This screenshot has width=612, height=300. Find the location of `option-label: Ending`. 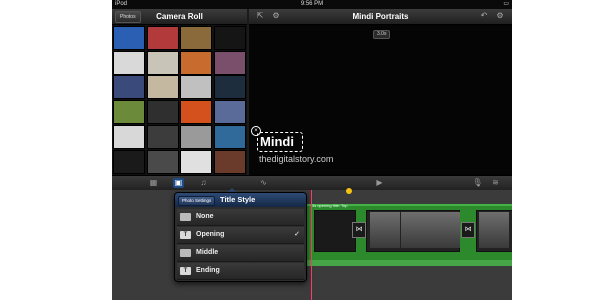

option-label: Ending is located at coordinates (208, 270).